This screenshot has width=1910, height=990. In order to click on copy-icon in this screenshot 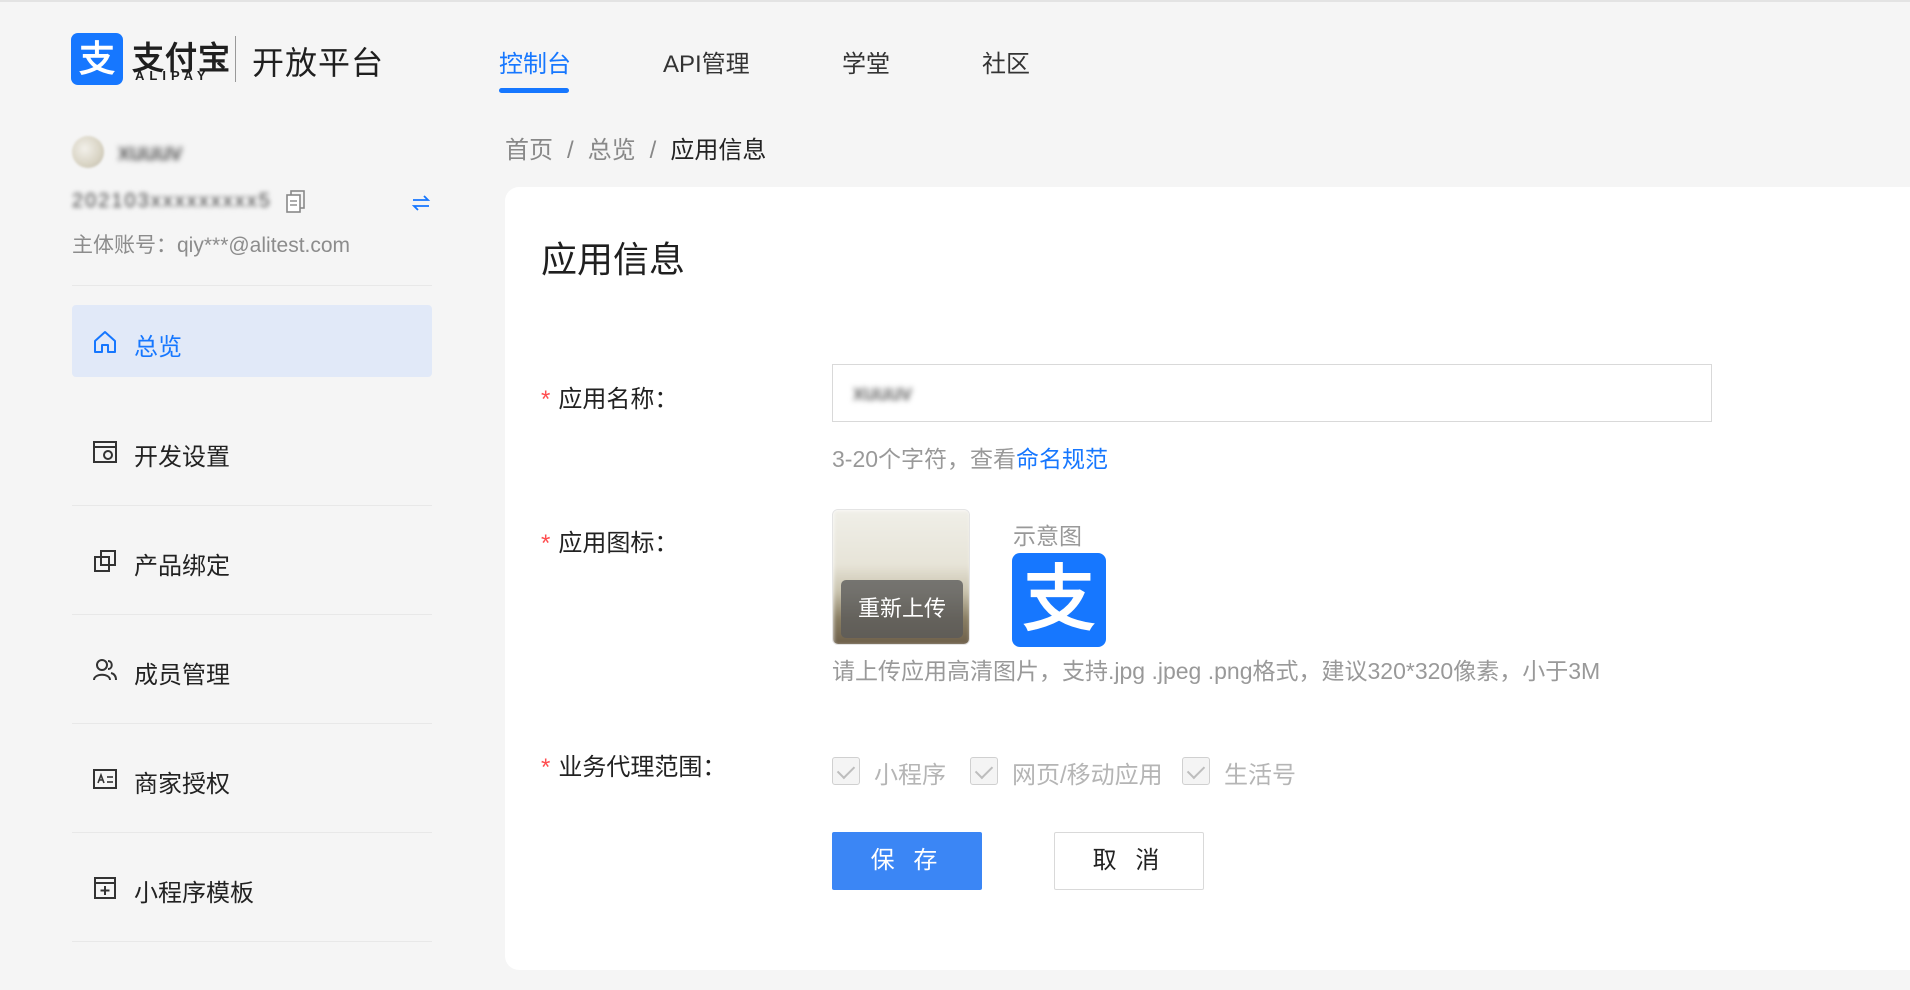, I will do `click(296, 202)`.